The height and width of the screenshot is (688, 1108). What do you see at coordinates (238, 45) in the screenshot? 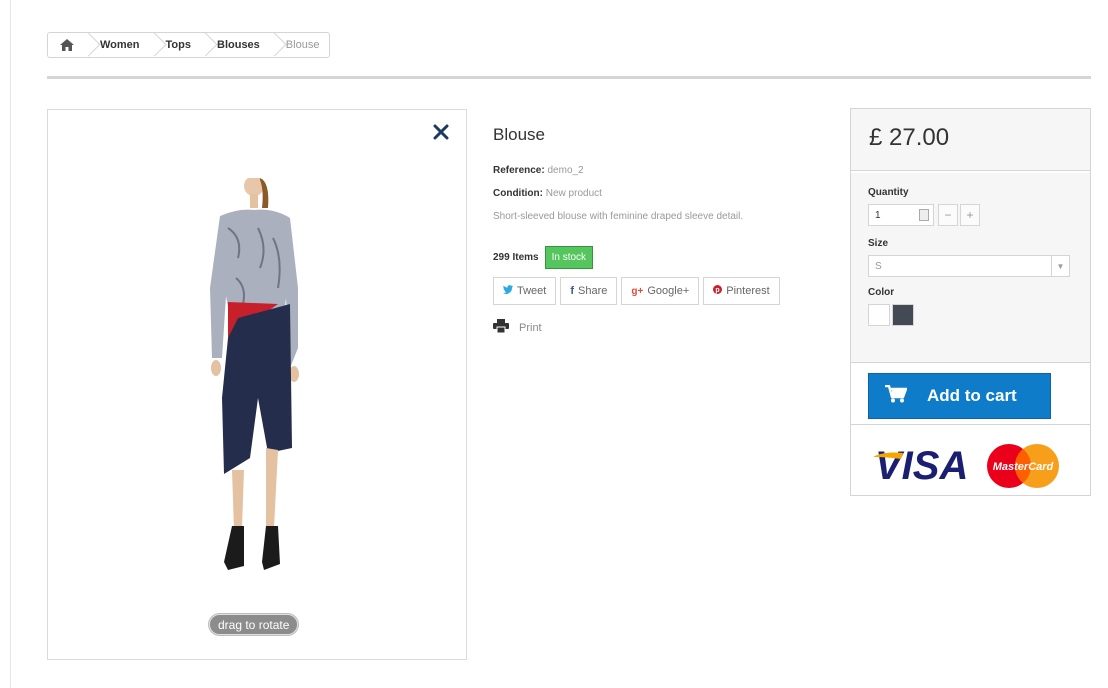
I see `breadcrumb-label: Blouses` at bounding box center [238, 45].